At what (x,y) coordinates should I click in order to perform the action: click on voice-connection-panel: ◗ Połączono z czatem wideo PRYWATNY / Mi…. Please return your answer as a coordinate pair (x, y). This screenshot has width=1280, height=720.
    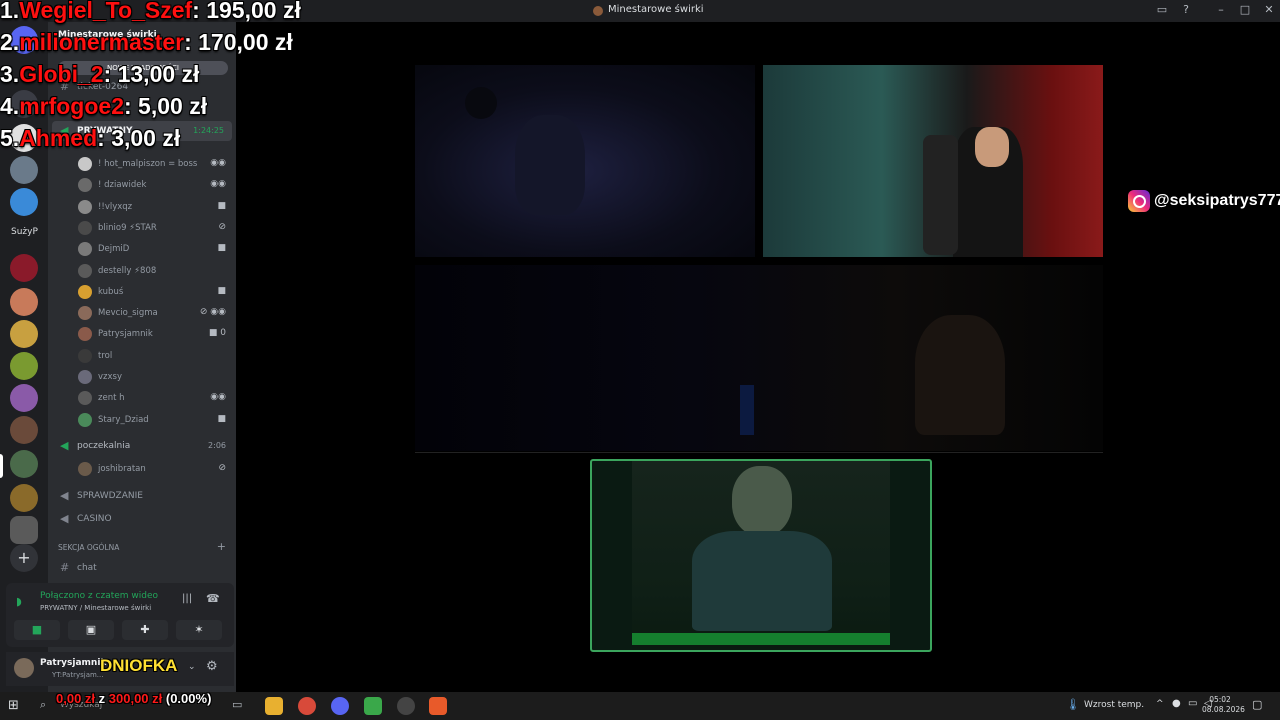
    Looking at the image, I should click on (120, 615).